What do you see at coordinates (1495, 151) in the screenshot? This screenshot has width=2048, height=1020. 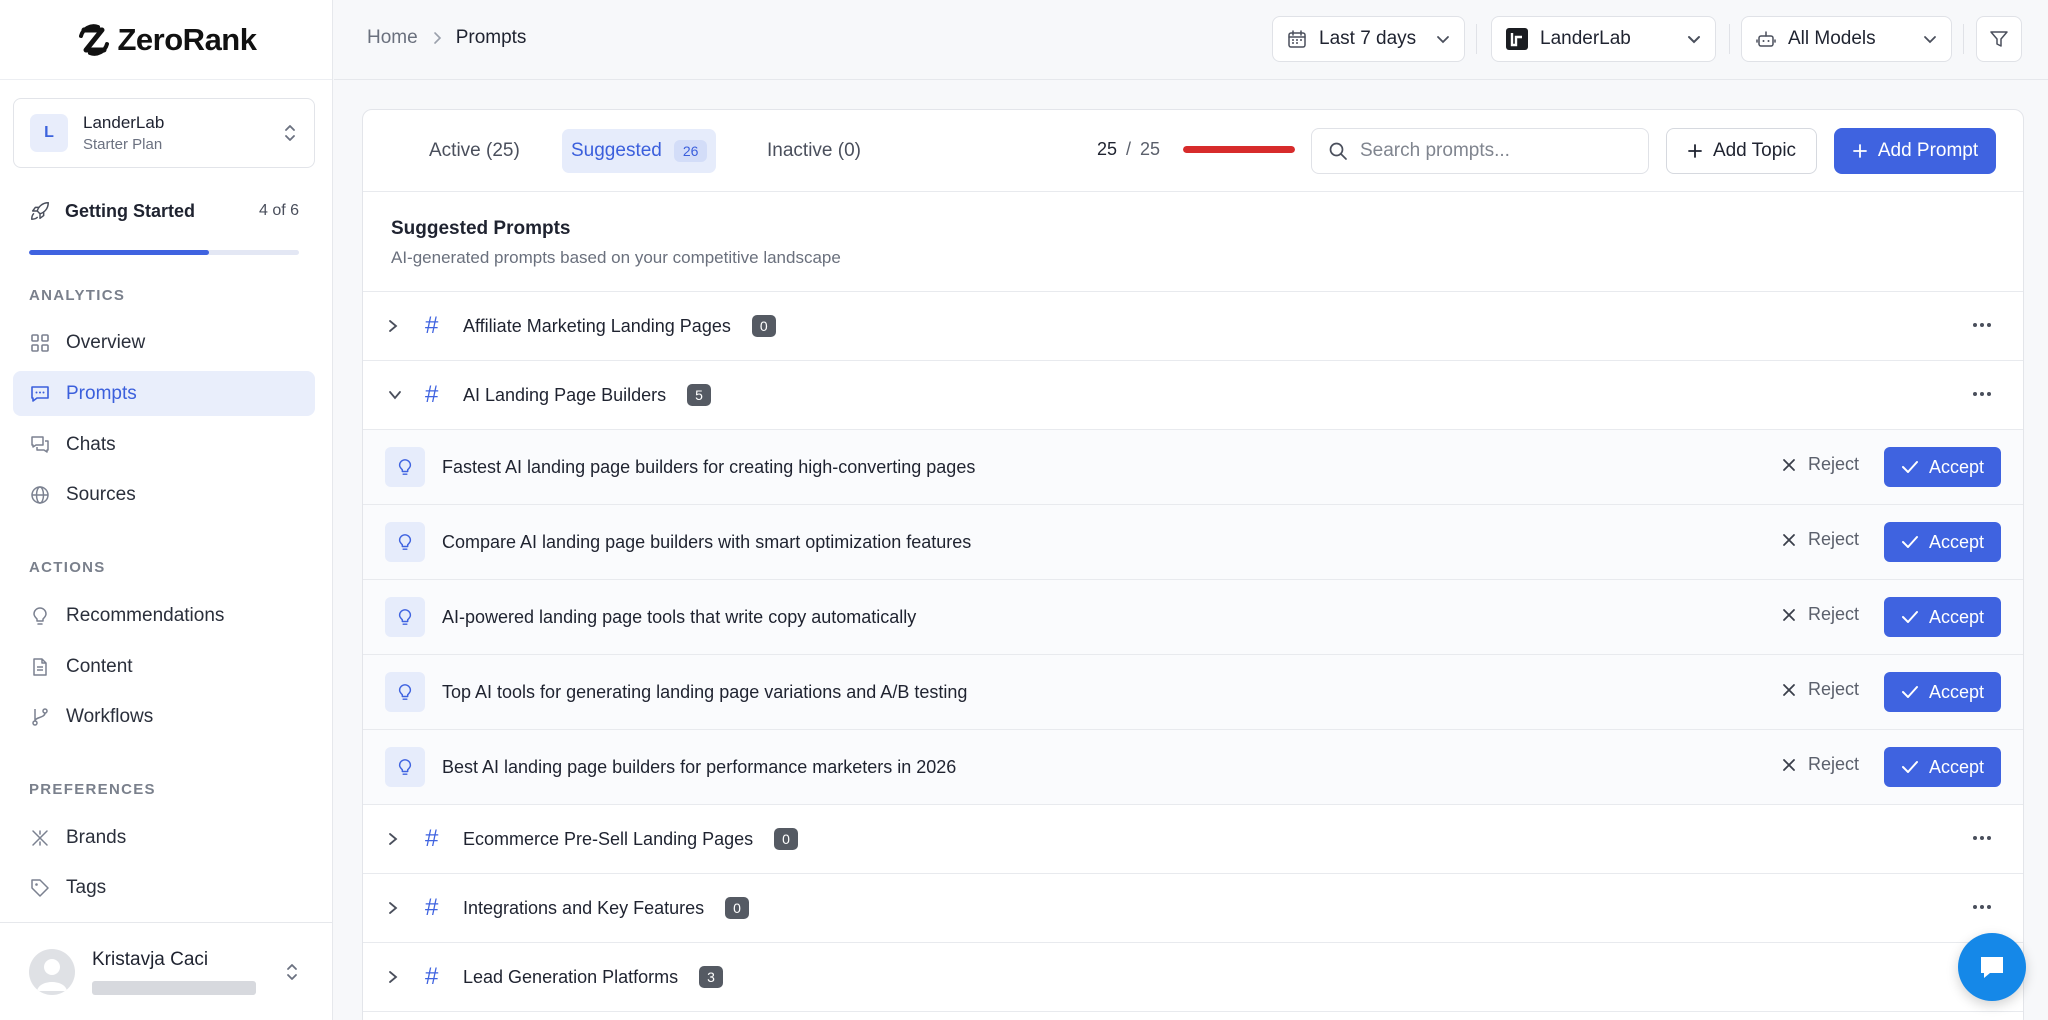 I see `search-input` at bounding box center [1495, 151].